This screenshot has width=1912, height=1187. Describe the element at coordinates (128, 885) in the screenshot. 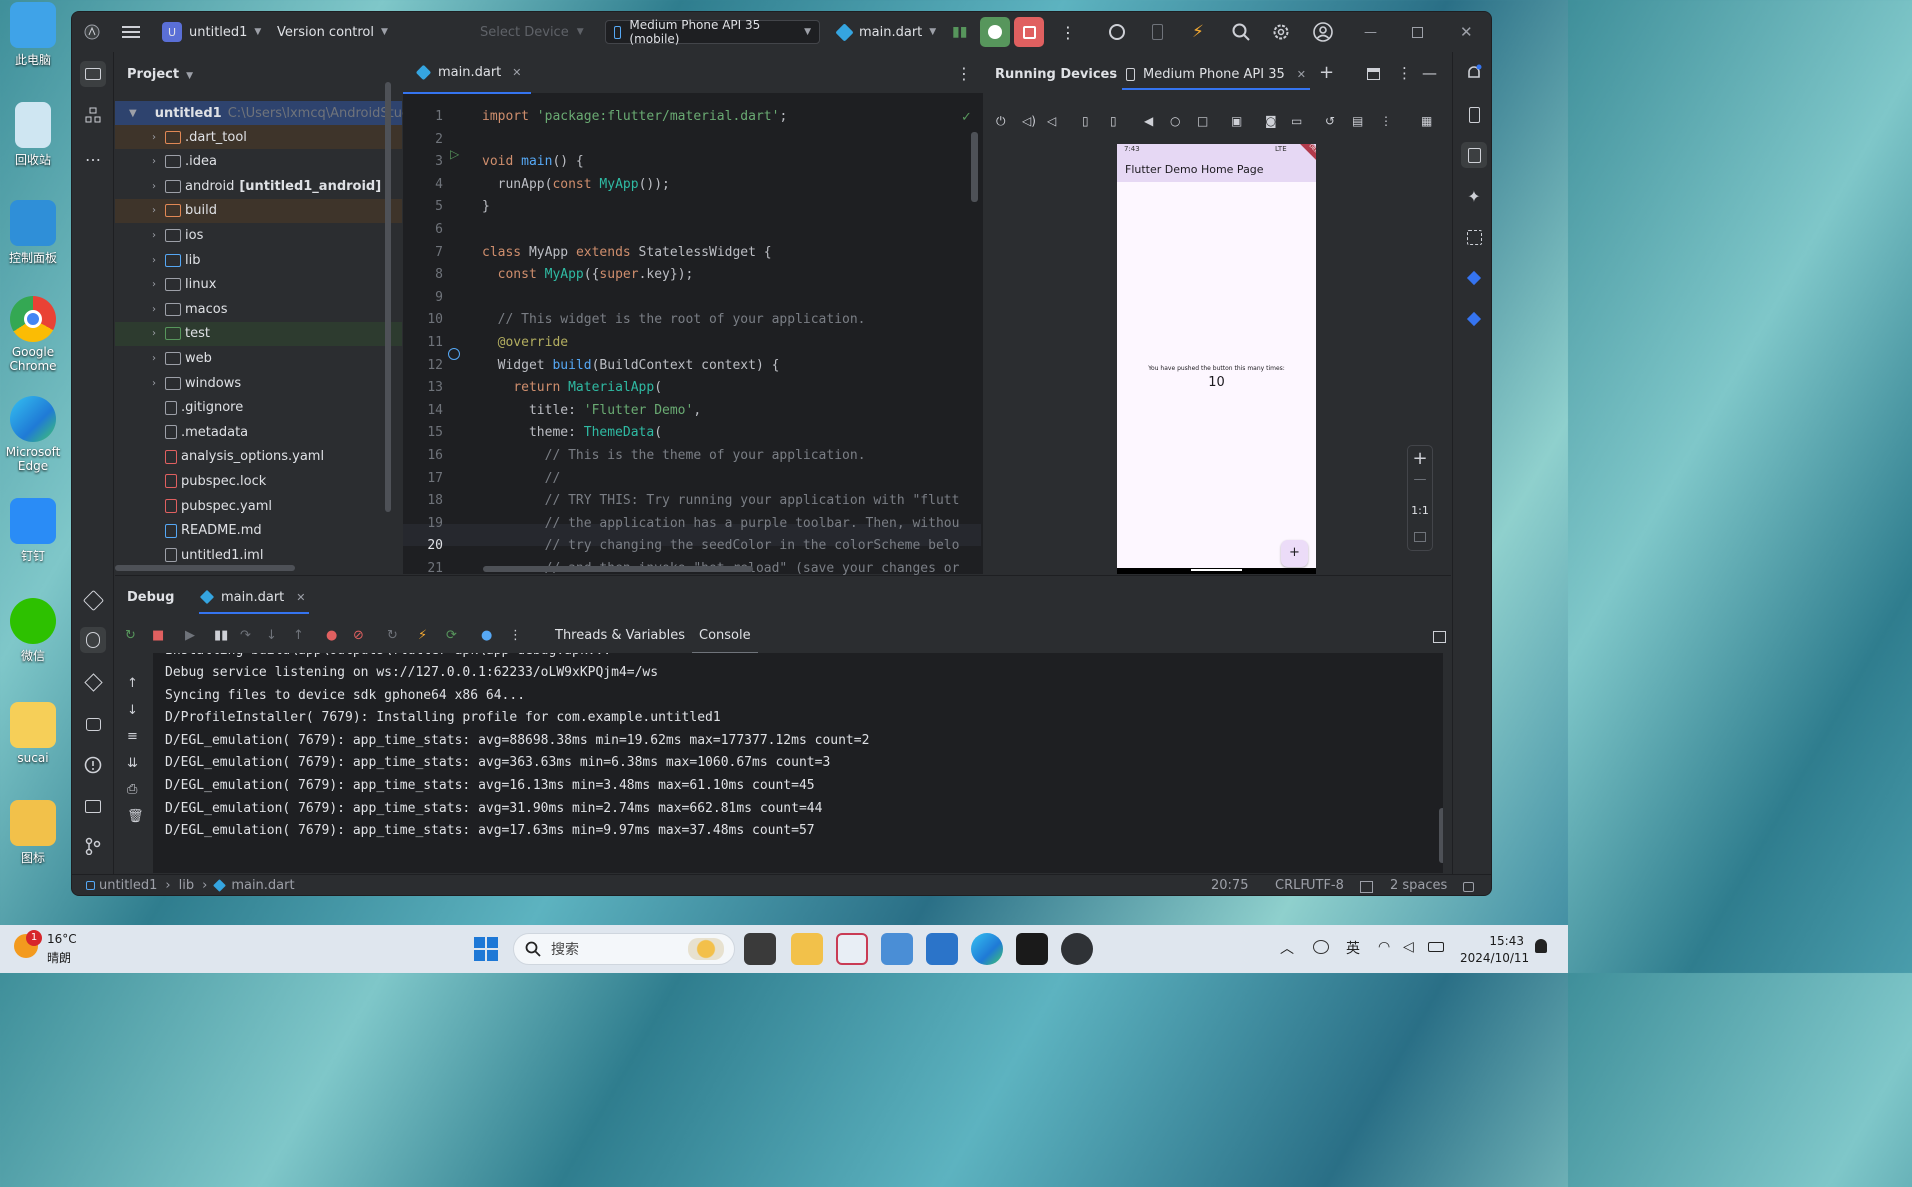

I see `crumb-project: untitled1` at that location.